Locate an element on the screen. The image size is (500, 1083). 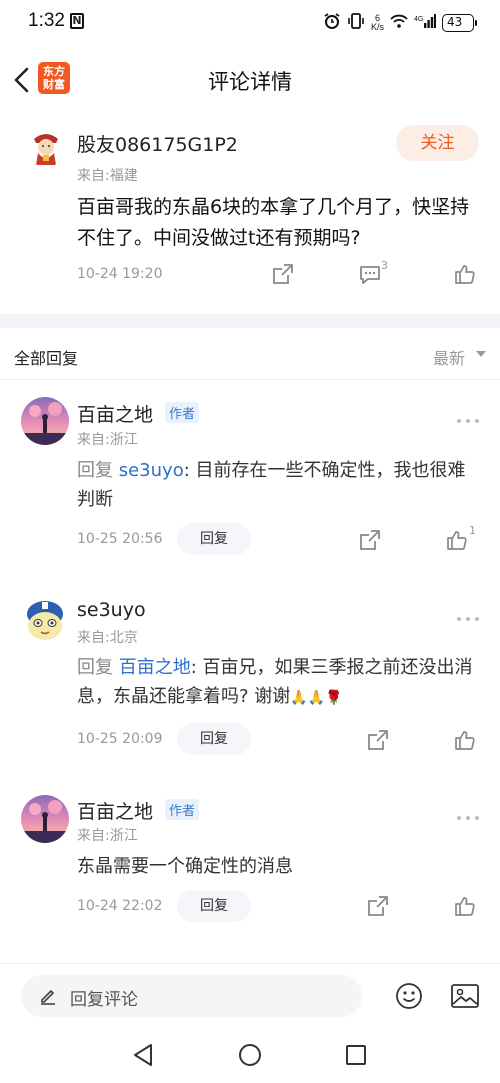
reply-timestamp: 10-24 22:02 is located at coordinates (120, 906).